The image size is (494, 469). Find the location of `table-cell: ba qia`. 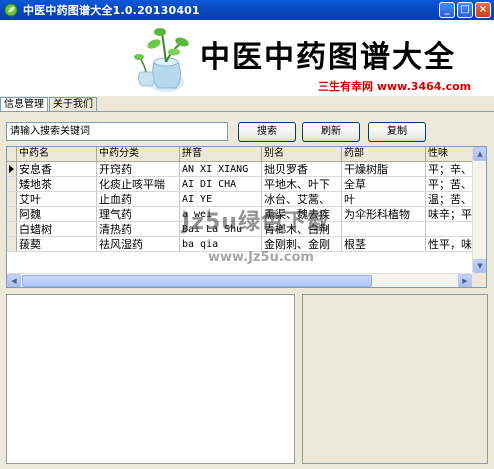

table-cell: ba qia is located at coordinates (221, 244).